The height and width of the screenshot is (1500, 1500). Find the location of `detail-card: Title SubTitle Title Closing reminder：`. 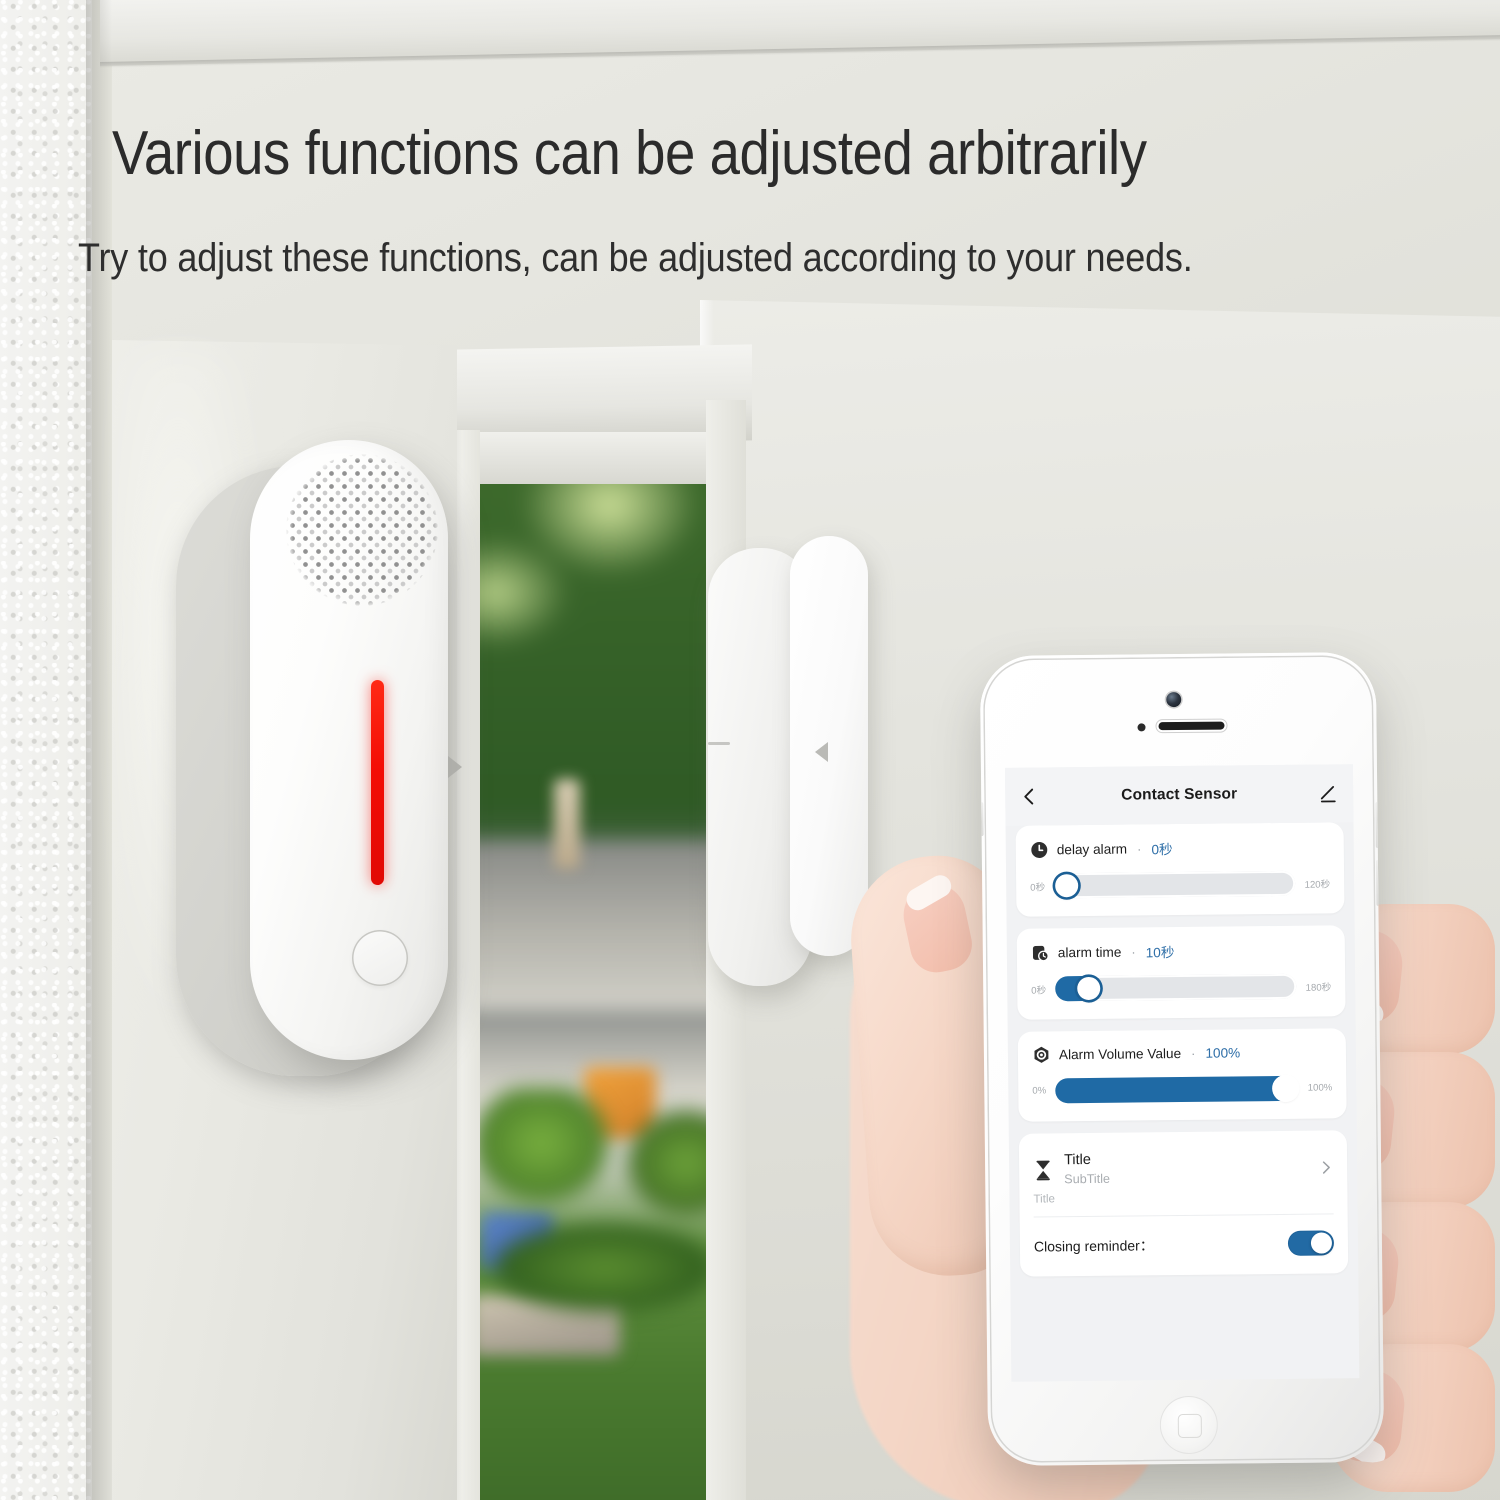

detail-card: Title SubTitle Title Closing reminder： is located at coordinates (1183, 1203).